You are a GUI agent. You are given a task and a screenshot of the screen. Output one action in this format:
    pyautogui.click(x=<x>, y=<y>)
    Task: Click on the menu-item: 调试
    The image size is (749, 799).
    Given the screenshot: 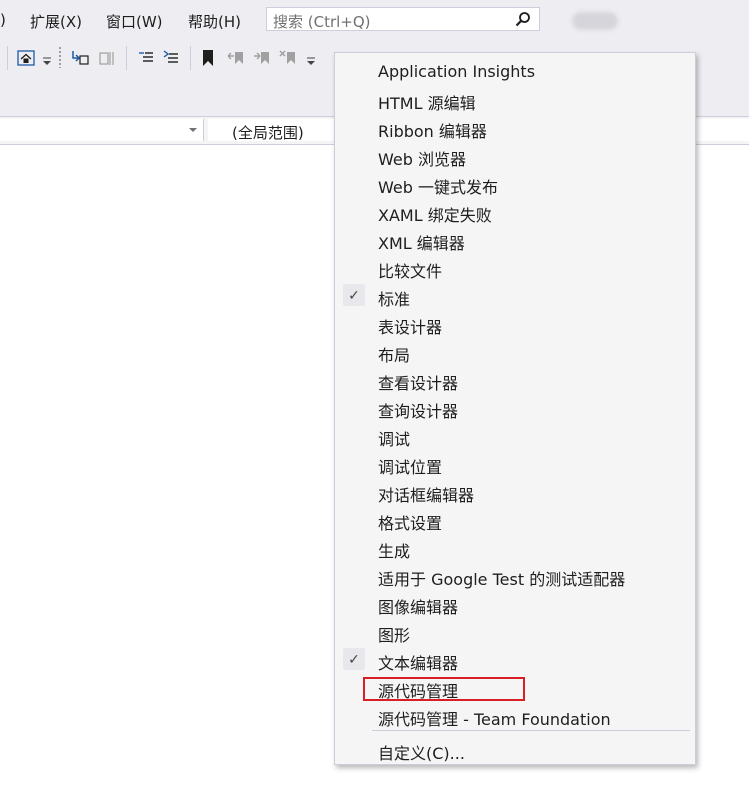 What is the action you would take?
    pyautogui.click(x=515, y=435)
    